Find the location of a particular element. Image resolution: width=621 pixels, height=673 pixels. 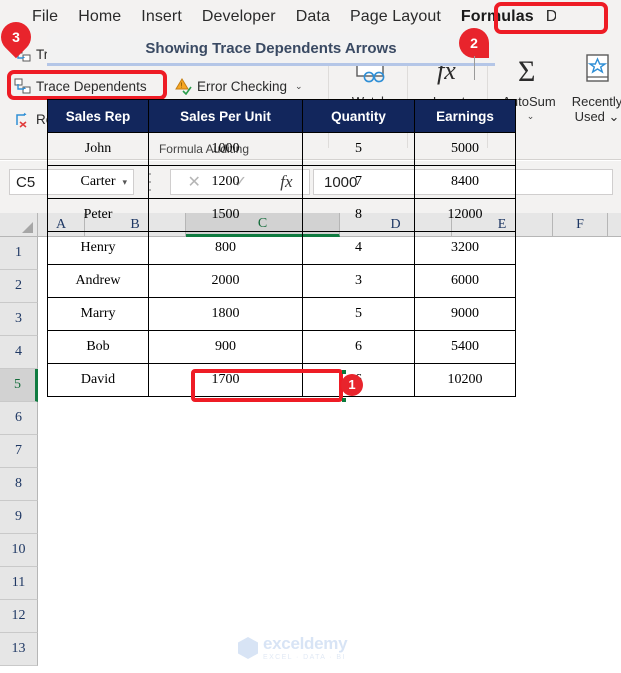

error-checking-button: ! Error Checking ⌄ is located at coordinates (239, 87).